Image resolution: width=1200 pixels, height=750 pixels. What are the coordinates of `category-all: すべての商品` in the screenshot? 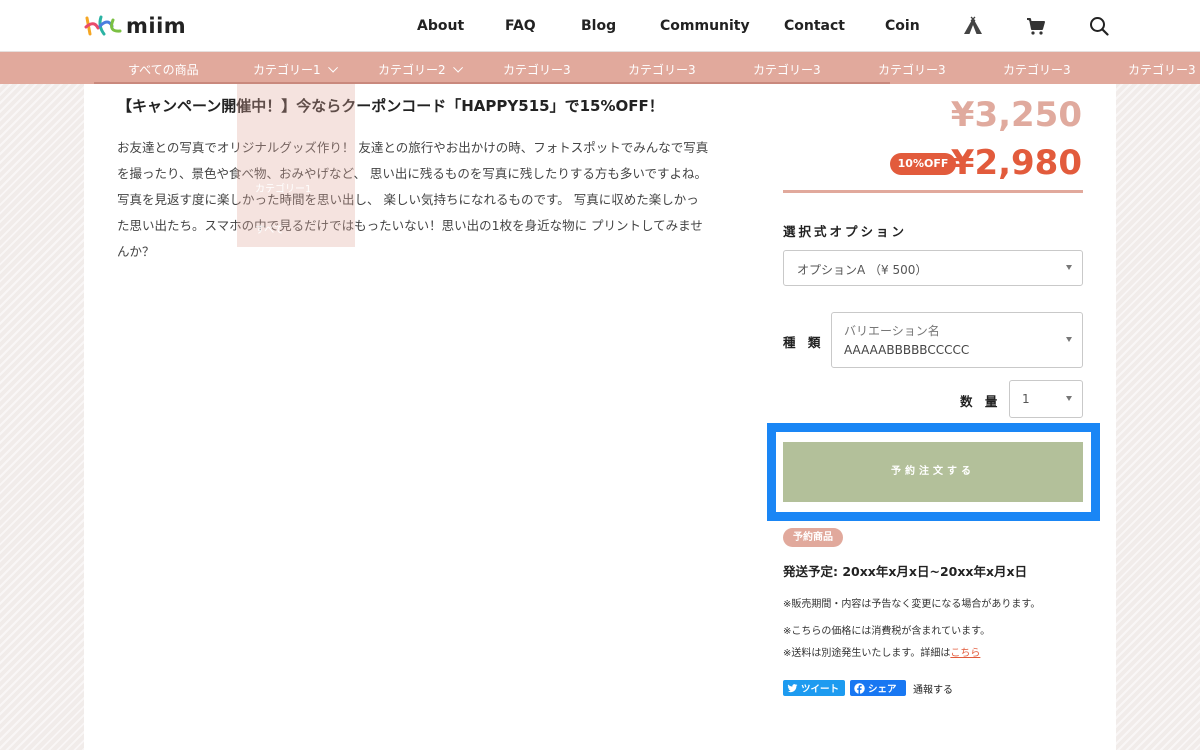 It's located at (163, 69).